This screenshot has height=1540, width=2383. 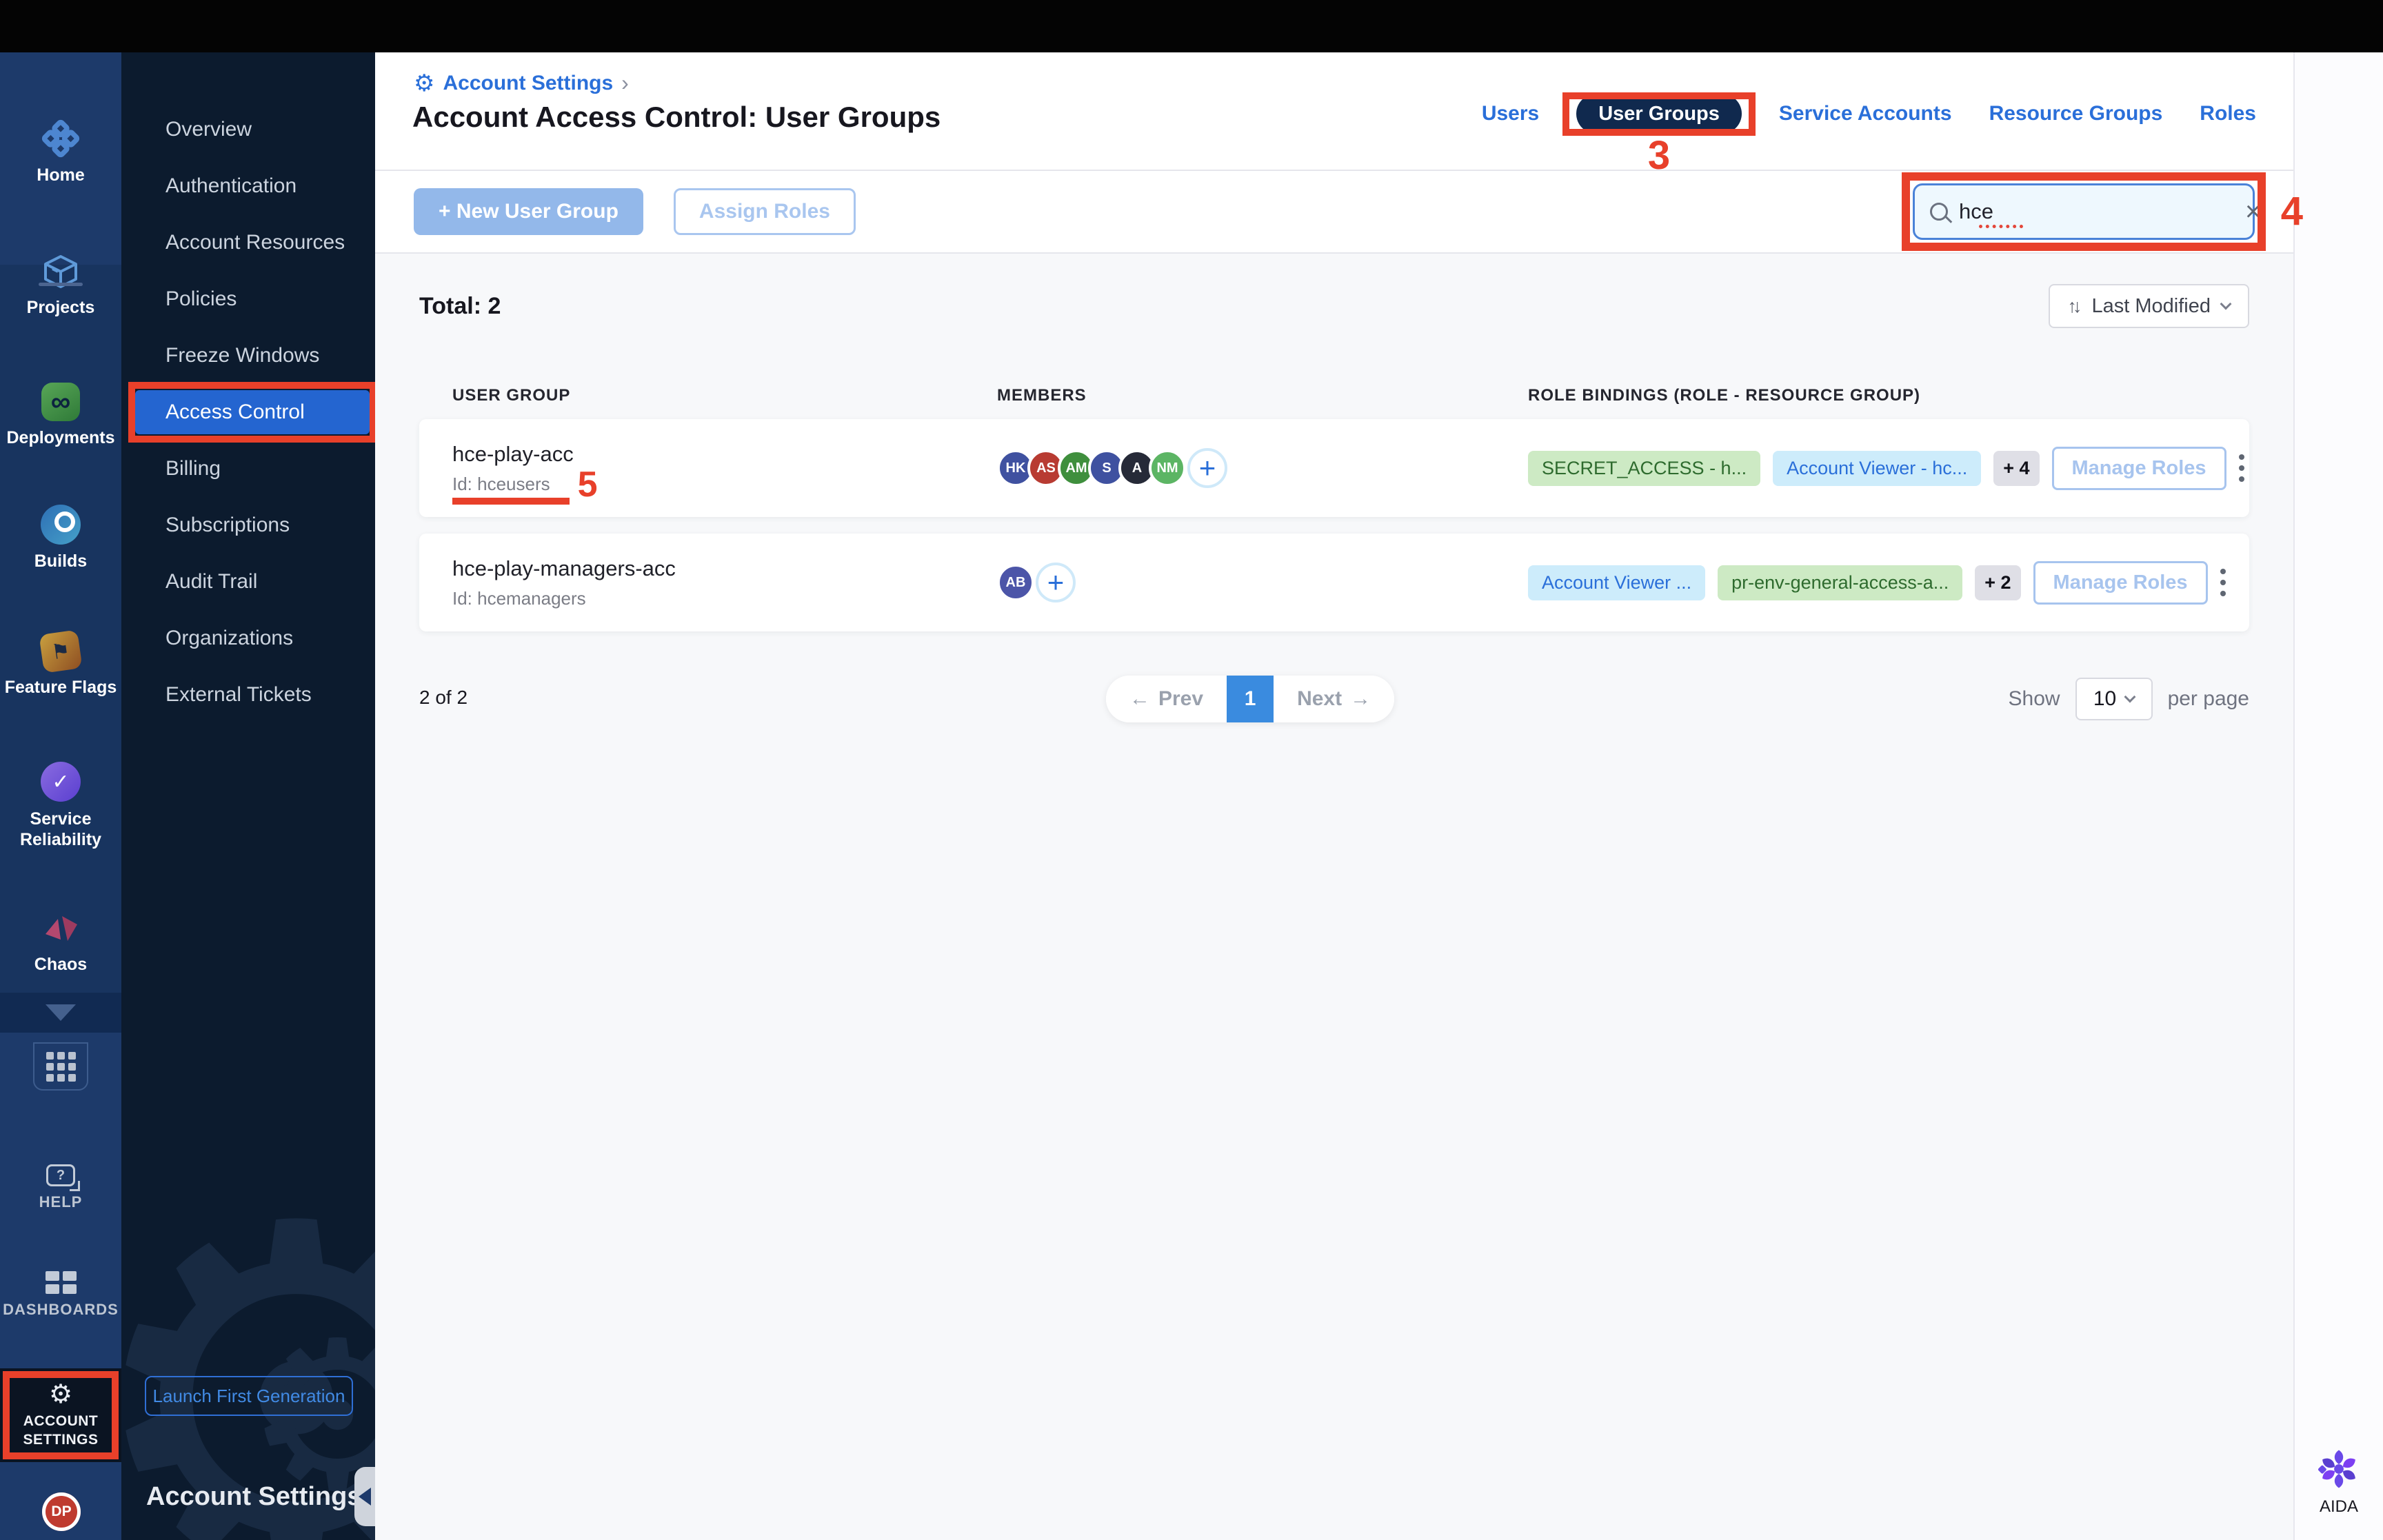 What do you see at coordinates (60, 152) in the screenshot?
I see `sidebar-item-home: Home` at bounding box center [60, 152].